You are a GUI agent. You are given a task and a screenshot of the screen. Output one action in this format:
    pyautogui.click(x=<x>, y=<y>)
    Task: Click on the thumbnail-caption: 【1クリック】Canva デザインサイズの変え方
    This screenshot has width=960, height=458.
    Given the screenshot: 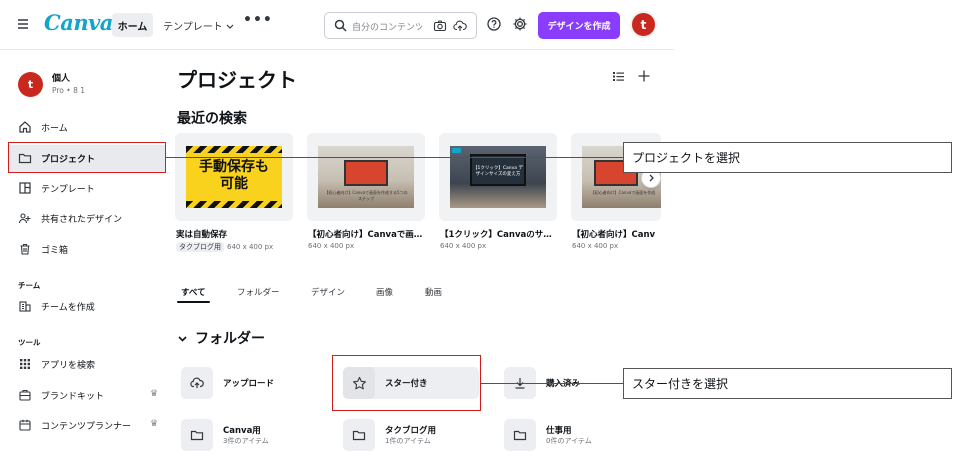 What is the action you would take?
    pyautogui.click(x=498, y=170)
    